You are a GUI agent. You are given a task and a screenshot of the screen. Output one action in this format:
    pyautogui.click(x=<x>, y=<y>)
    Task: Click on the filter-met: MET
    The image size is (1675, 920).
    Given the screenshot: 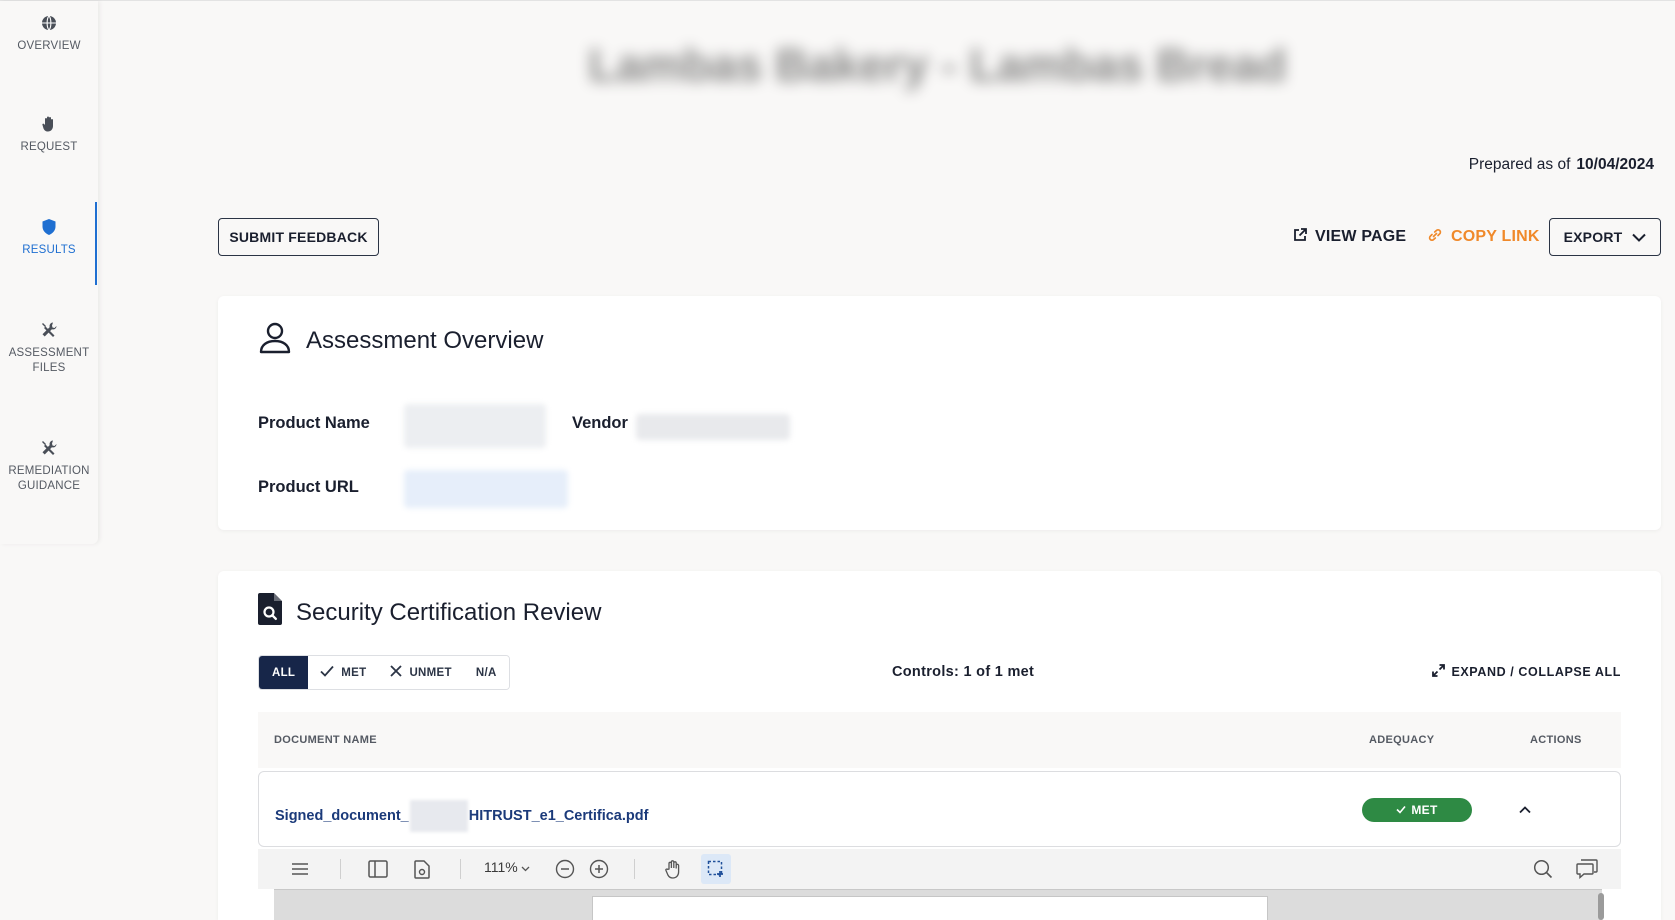 What is the action you would take?
    pyautogui.click(x=343, y=672)
    